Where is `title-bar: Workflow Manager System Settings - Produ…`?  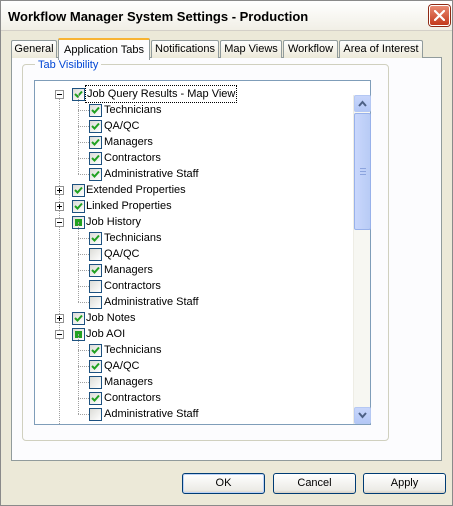 title-bar: Workflow Manager System Settings - Produ… is located at coordinates (226, 16).